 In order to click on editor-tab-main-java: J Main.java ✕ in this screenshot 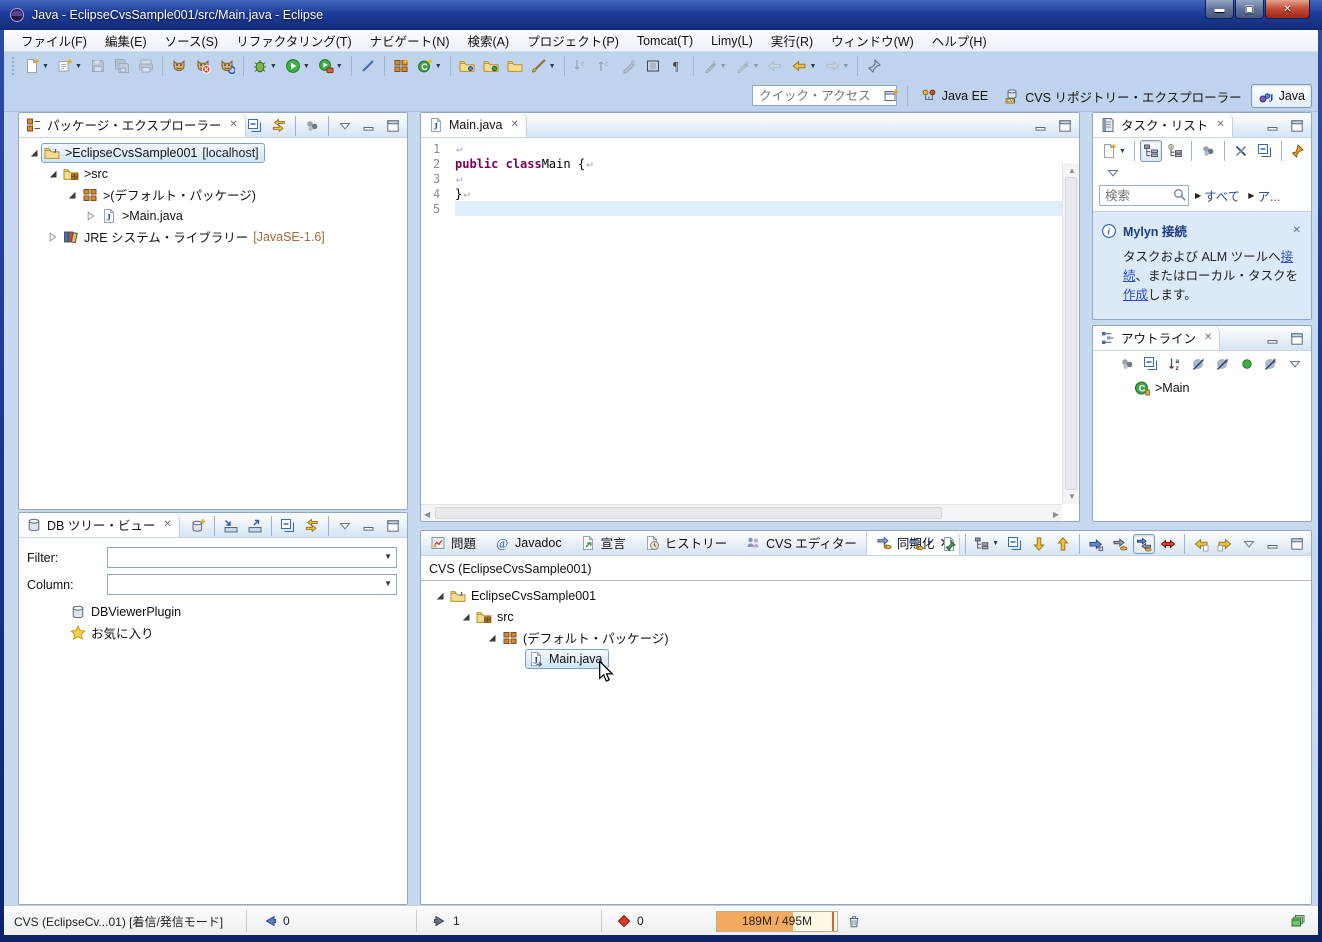, I will do `click(474, 125)`.